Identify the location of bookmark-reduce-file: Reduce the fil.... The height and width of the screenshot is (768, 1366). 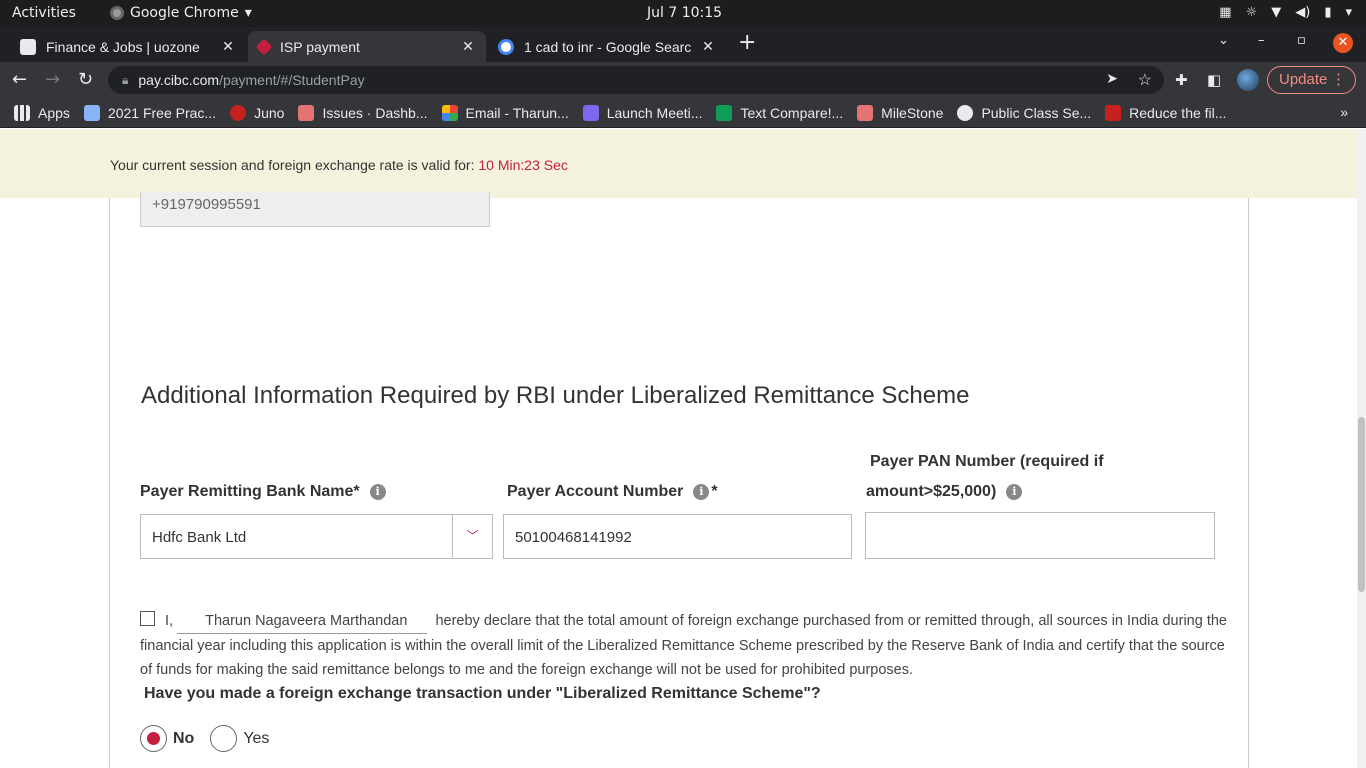
(1166, 112).